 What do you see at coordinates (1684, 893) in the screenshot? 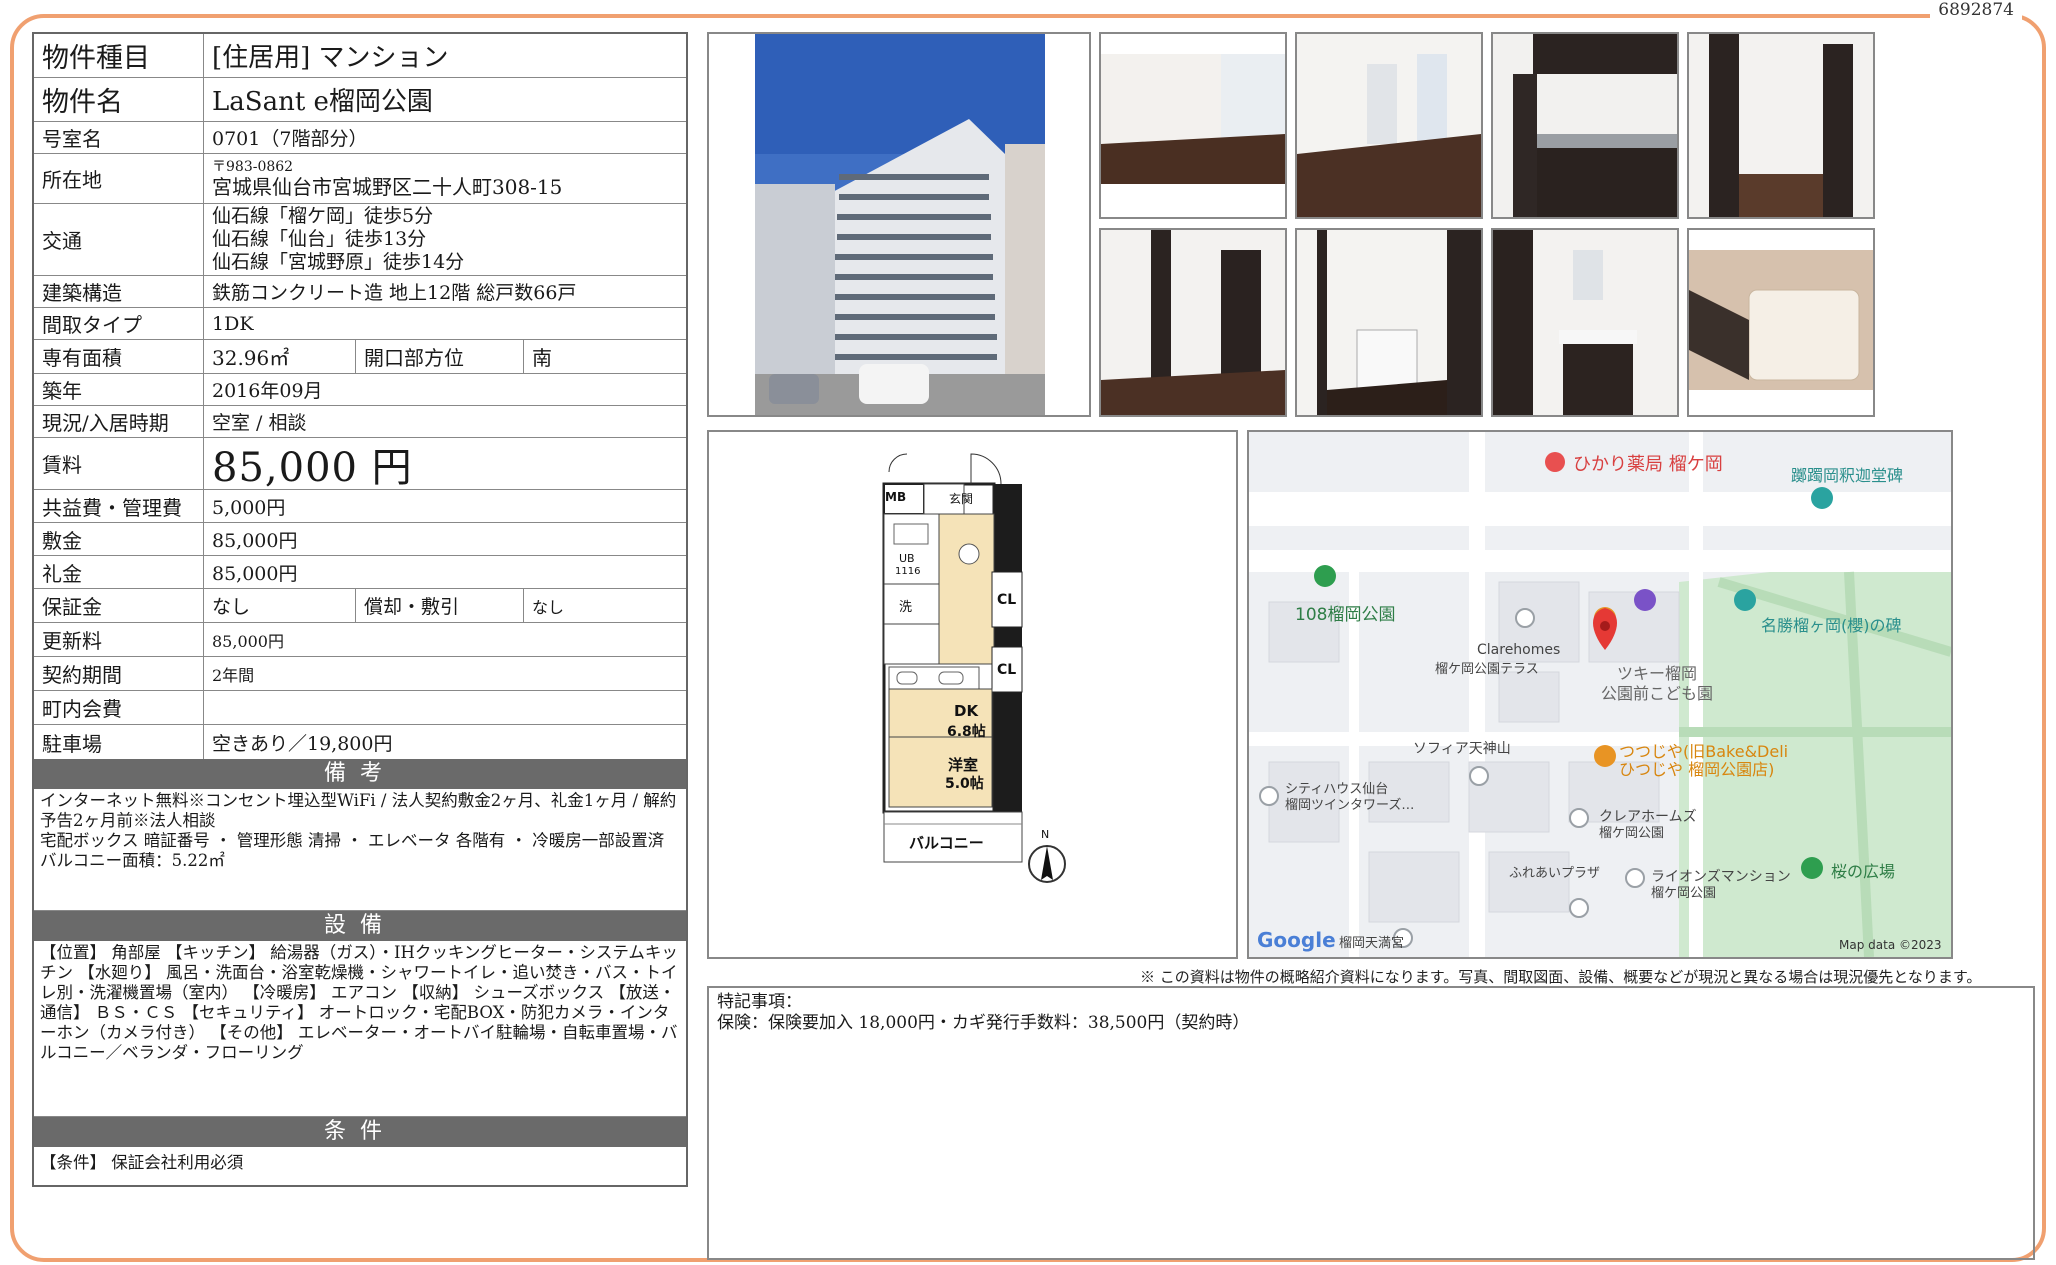
I see `map-lions-sub-label: 榴ケ岡公園` at bounding box center [1684, 893].